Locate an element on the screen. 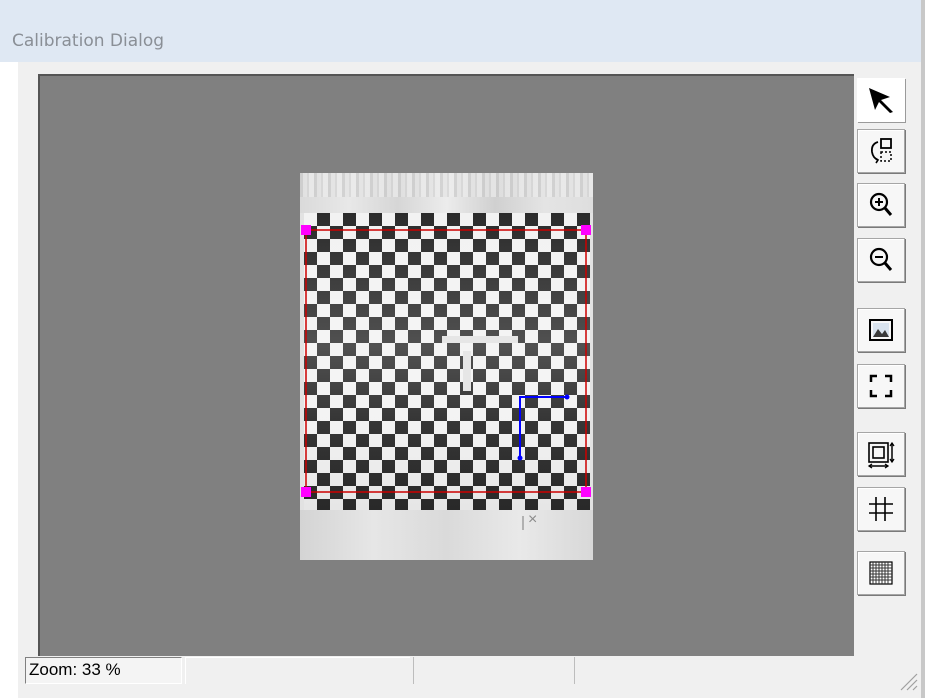  show-image-button is located at coordinates (881, 330).